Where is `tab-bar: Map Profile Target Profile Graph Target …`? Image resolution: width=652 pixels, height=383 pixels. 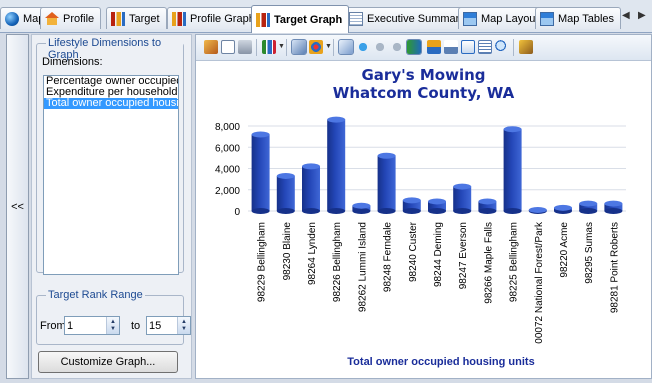
tab-bar: Map Profile Target Profile Graph Target … is located at coordinates (326, 16).